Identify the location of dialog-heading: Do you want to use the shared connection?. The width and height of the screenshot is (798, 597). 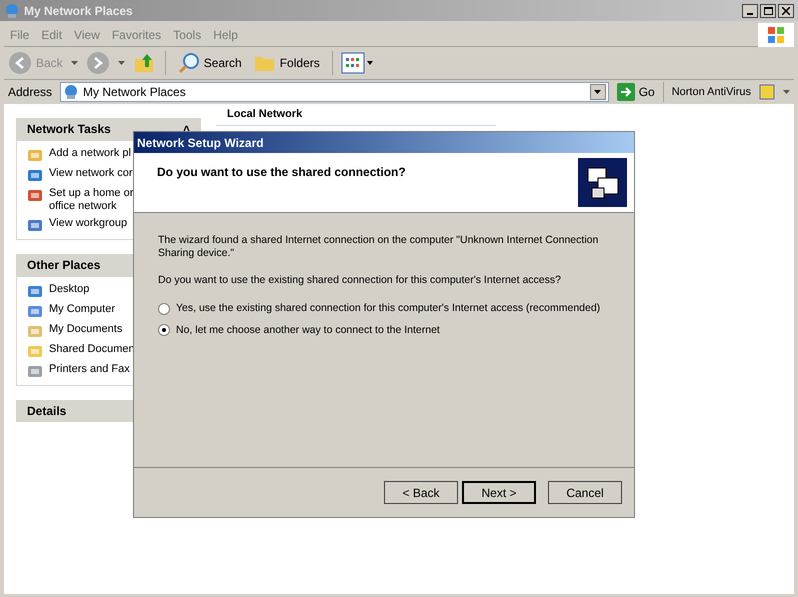
(281, 172).